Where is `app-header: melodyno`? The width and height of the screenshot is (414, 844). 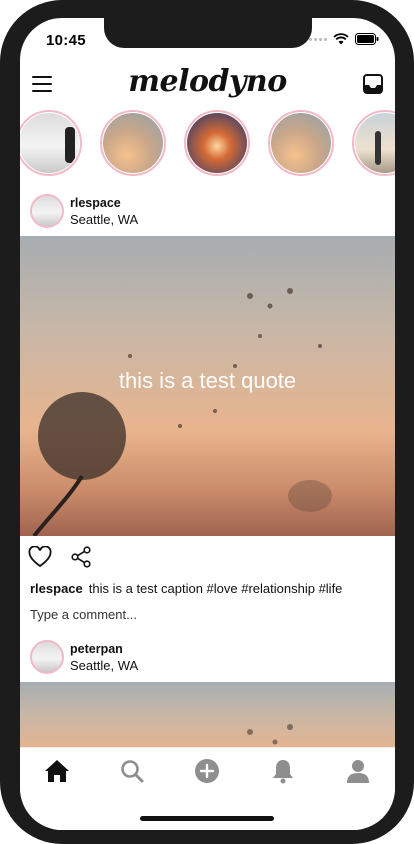 app-header: melodyno is located at coordinates (207, 85).